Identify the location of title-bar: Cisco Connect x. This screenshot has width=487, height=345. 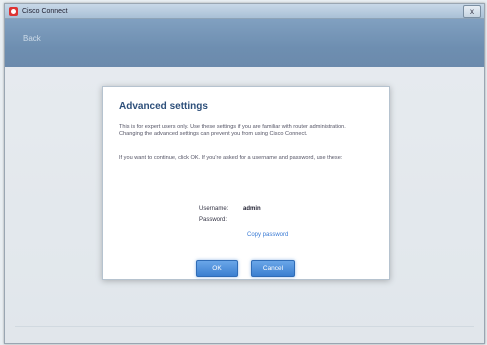
(244, 11).